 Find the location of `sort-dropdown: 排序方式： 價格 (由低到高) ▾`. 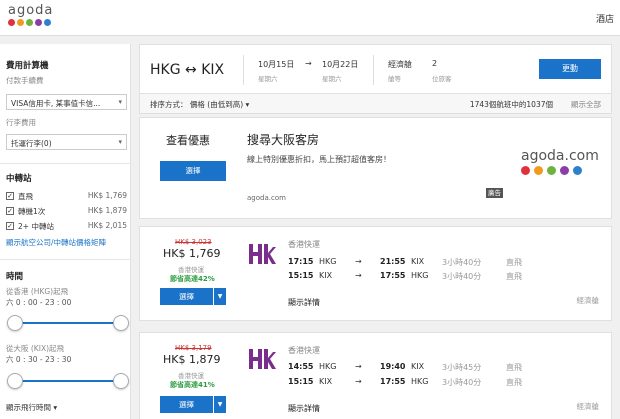

sort-dropdown: 排序方式： 價格 (由低到高) ▾ is located at coordinates (199, 104).